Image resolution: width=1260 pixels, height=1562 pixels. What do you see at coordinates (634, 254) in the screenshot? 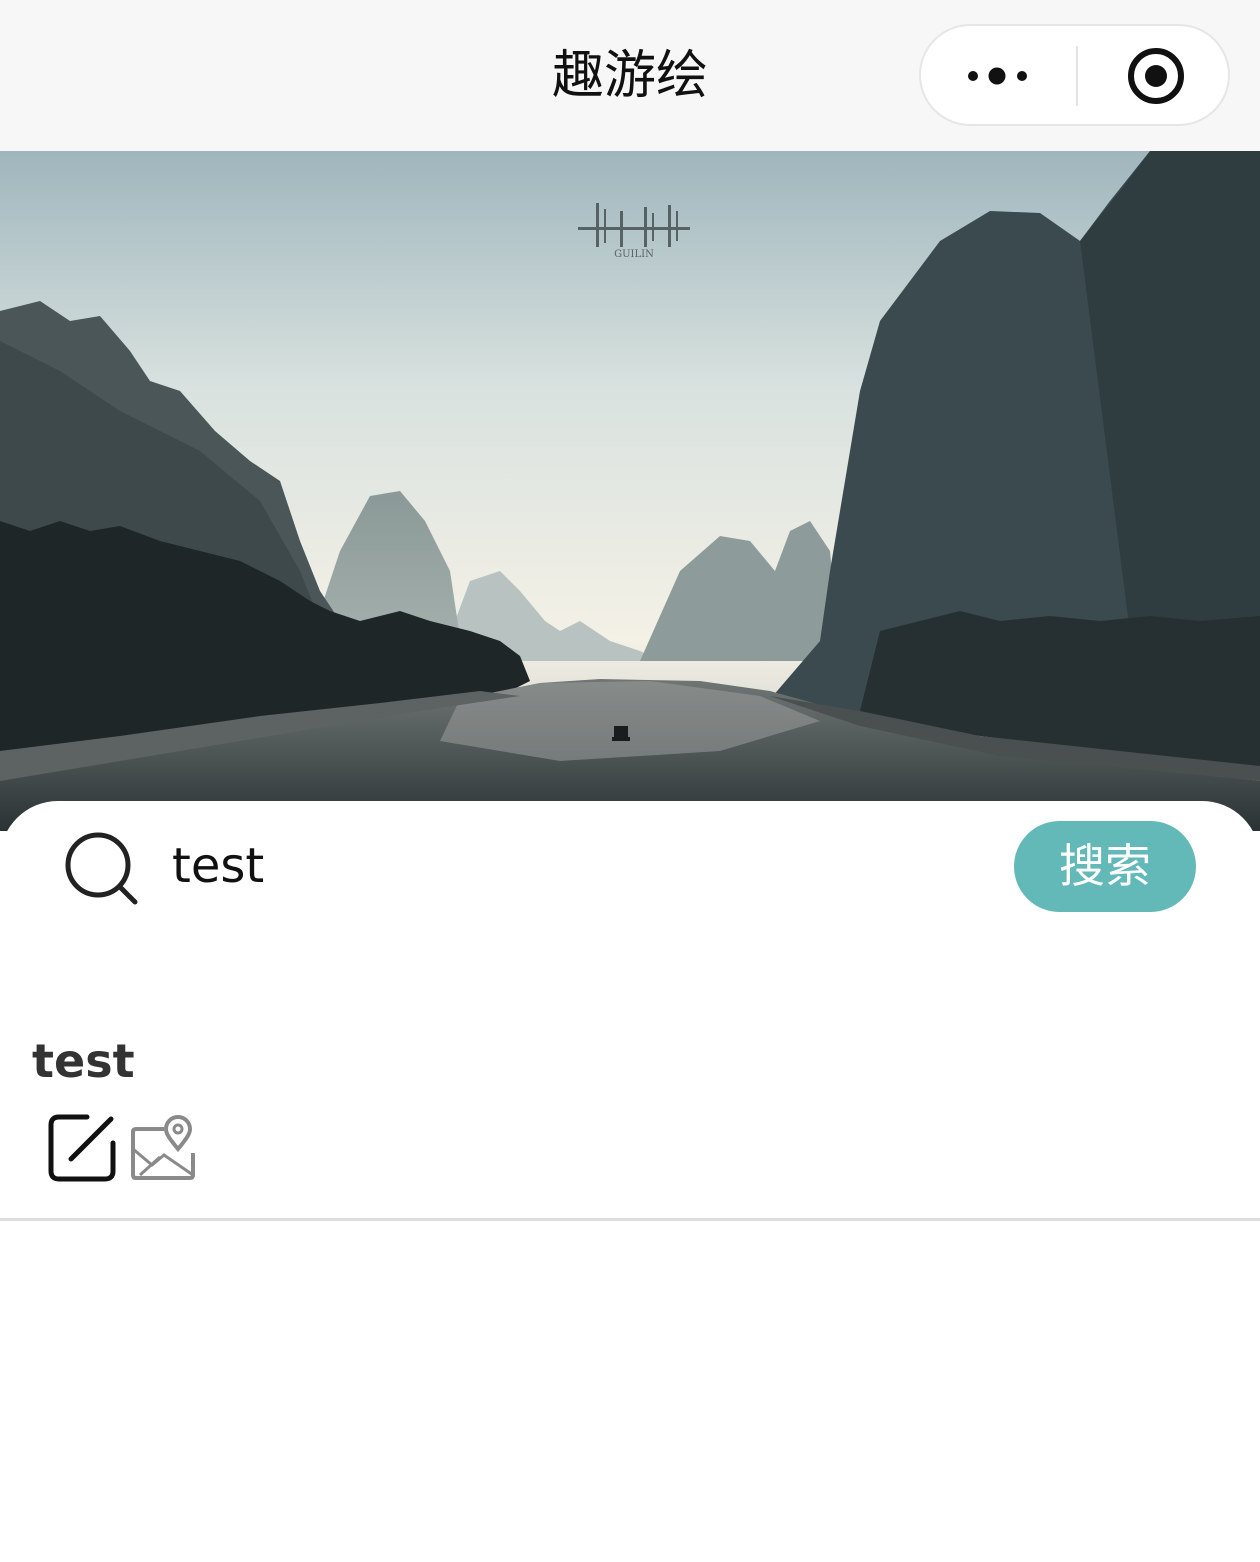
I see `svg-text: GUILIN` at bounding box center [634, 254].